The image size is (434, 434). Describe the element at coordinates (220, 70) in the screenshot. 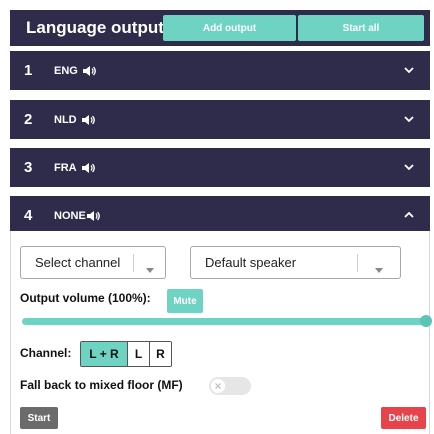

I see `output-row-1: 1 ENG` at that location.